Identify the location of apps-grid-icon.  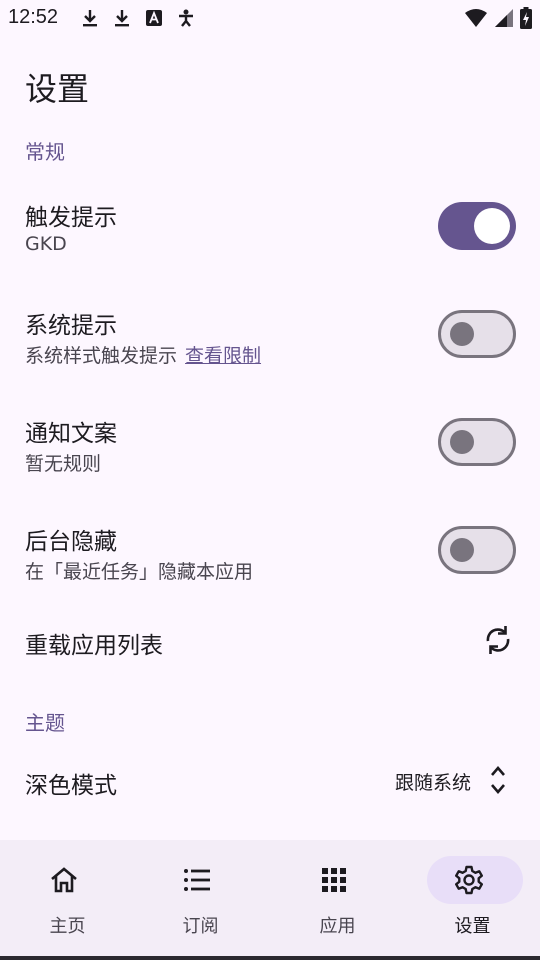
(334, 880).